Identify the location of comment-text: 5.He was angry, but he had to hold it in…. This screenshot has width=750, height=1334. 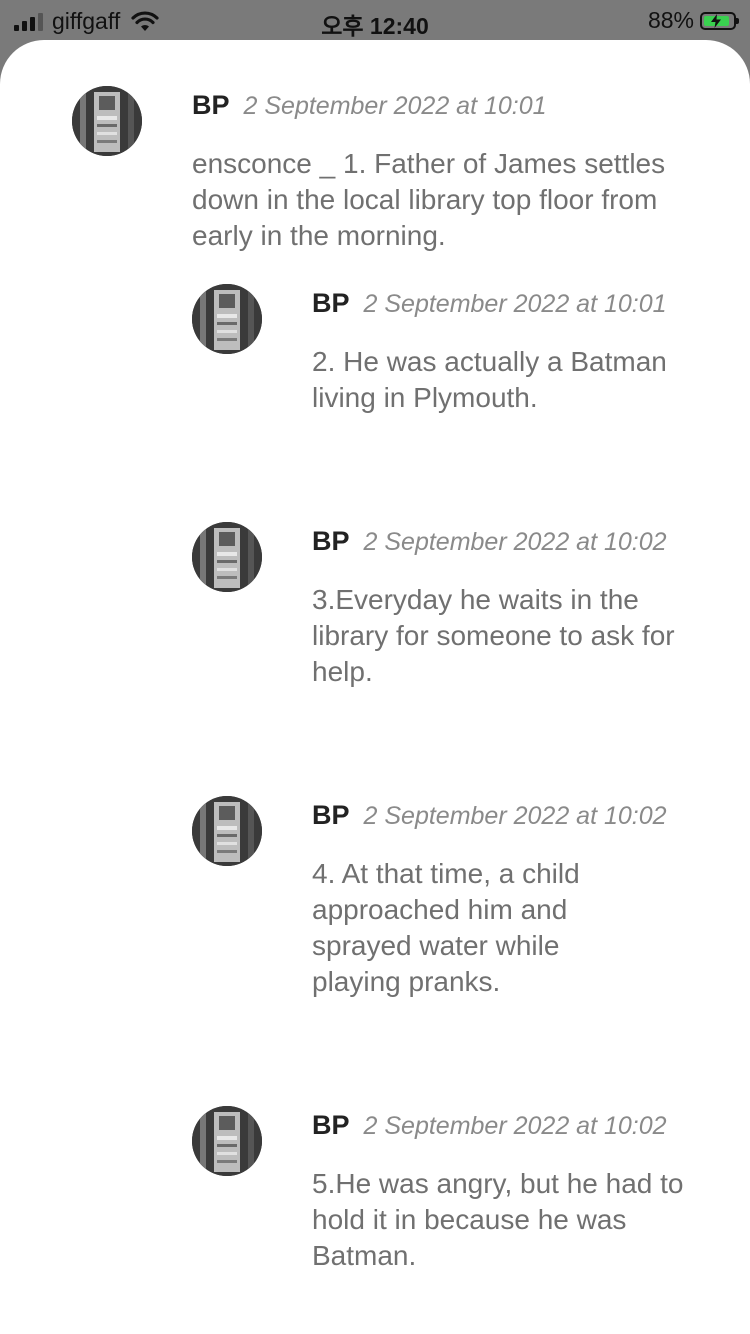
(498, 1219).